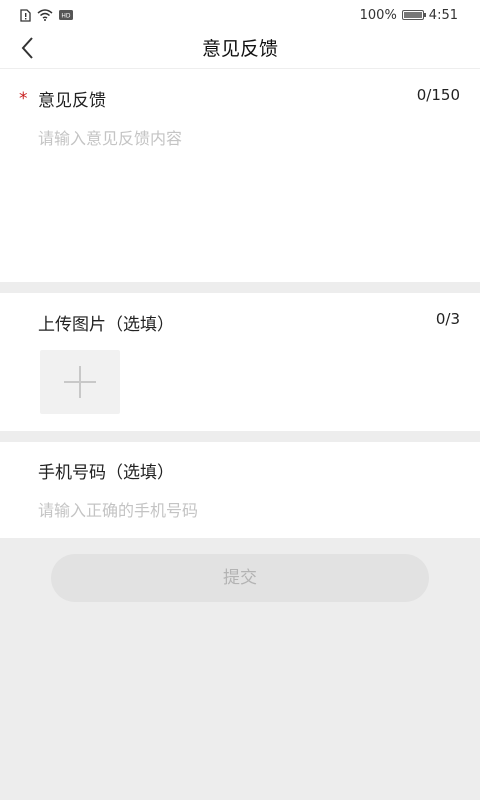  I want to click on svg-text: HD, so click(66, 16).